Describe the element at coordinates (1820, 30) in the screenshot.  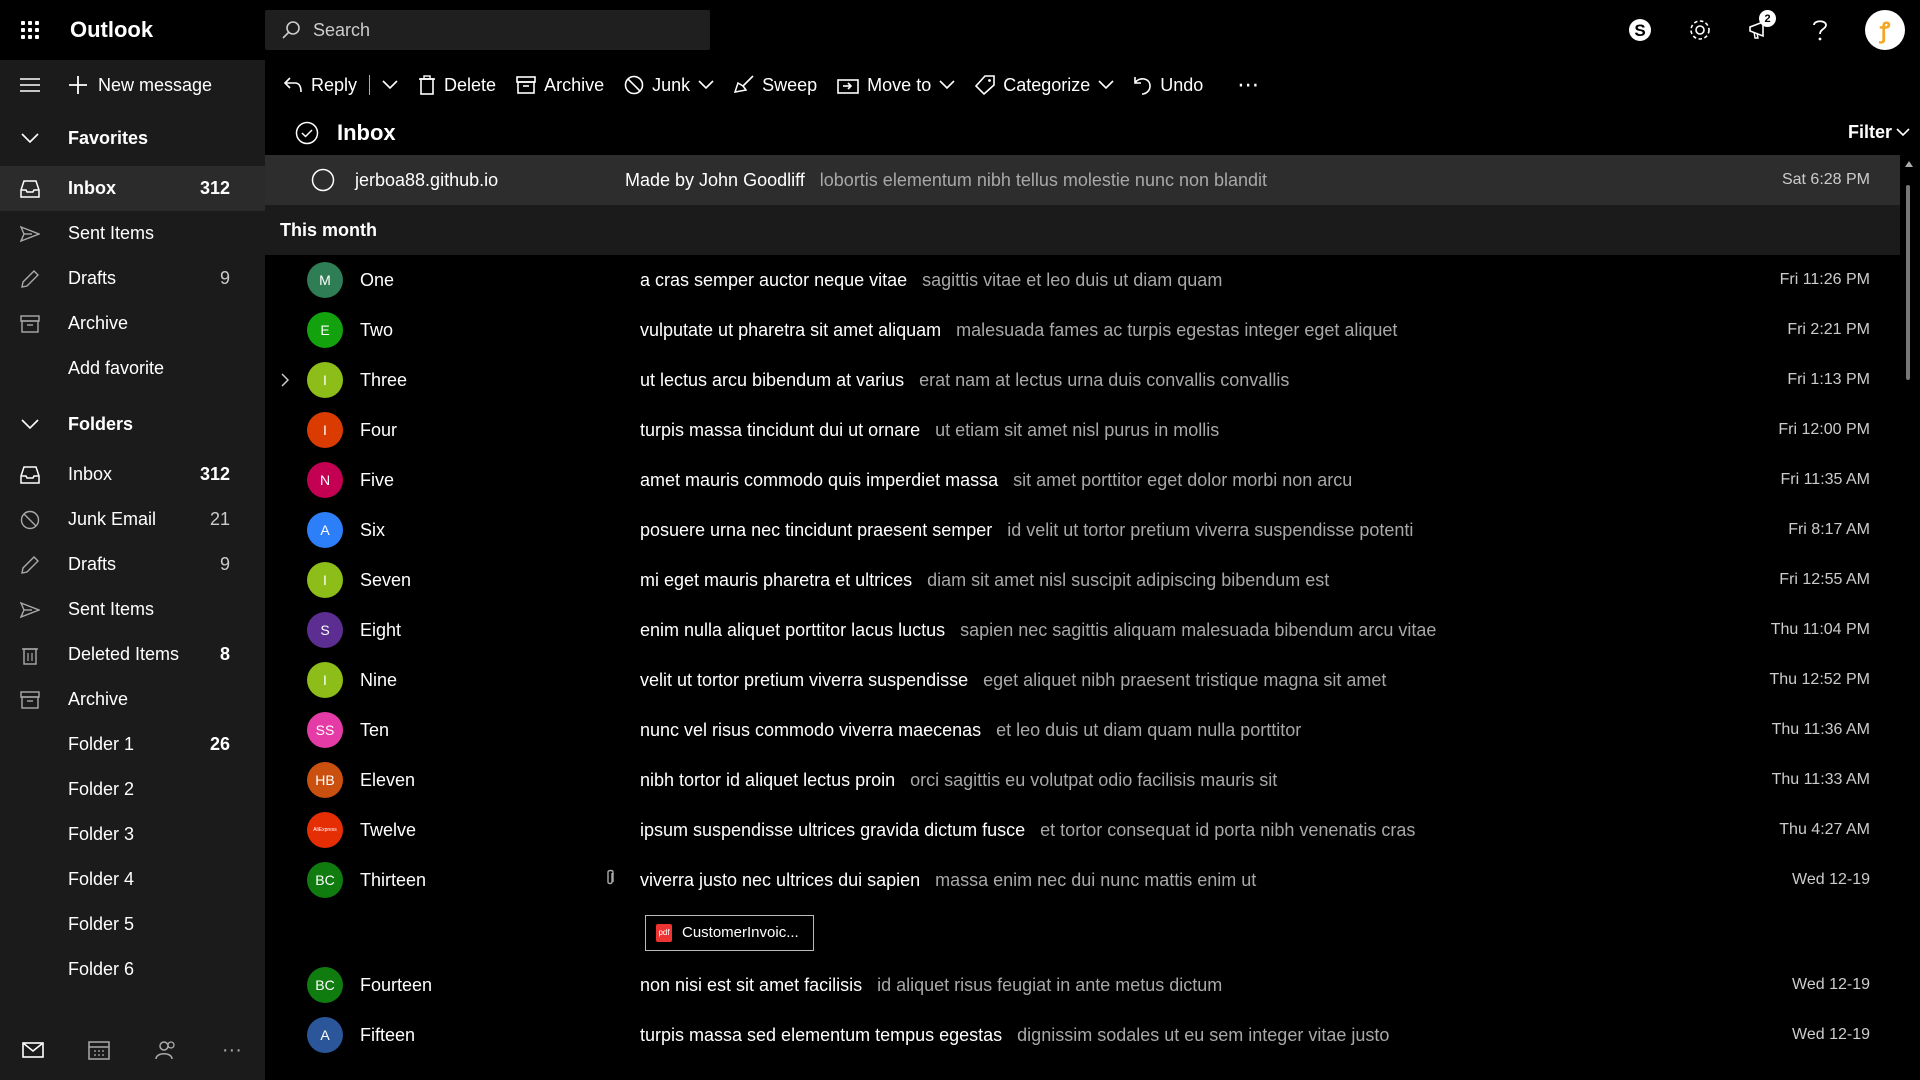
I see `help-button` at that location.